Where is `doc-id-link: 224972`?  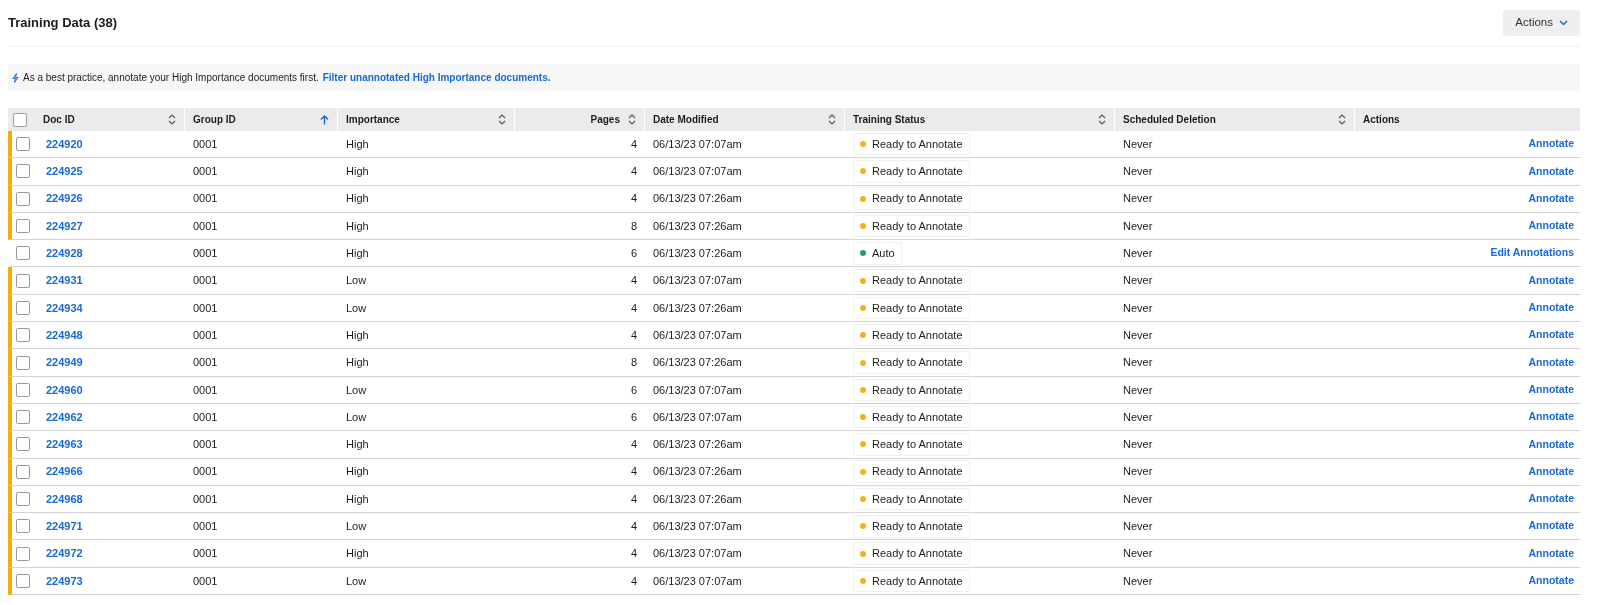
doc-id-link: 224972 is located at coordinates (64, 553).